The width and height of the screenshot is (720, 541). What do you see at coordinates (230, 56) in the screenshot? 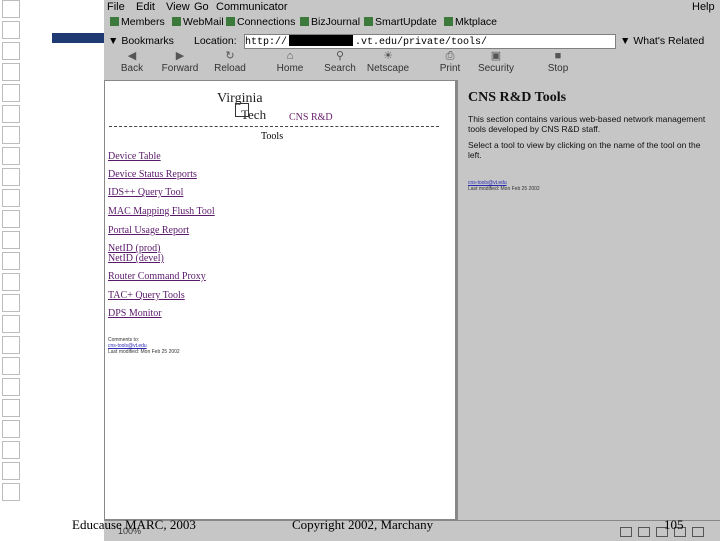
I see `reload-icon: ↻` at bounding box center [230, 56].